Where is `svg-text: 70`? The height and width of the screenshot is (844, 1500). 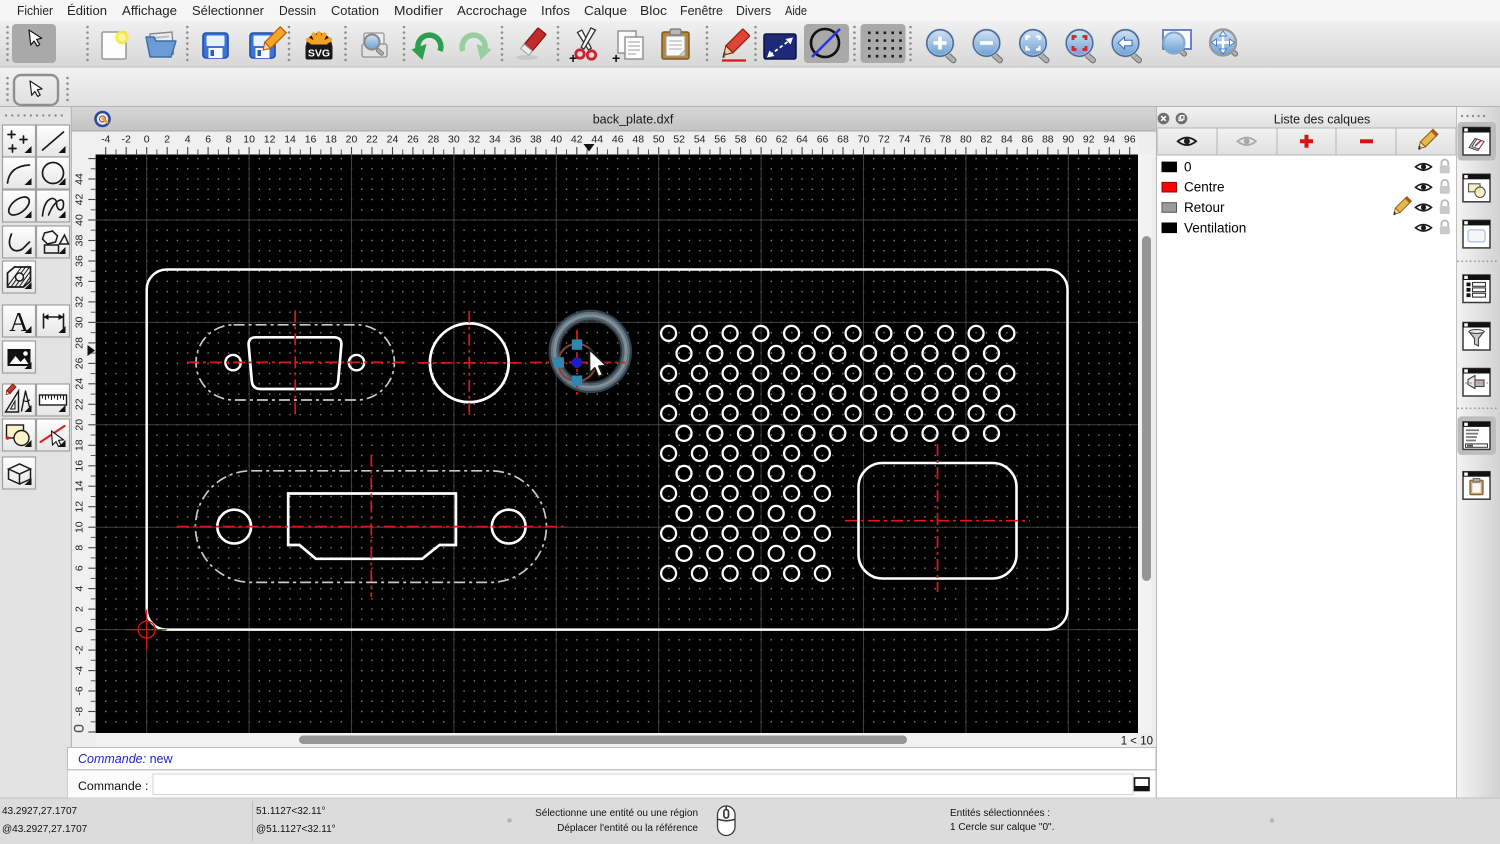
svg-text: 70 is located at coordinates (864, 139).